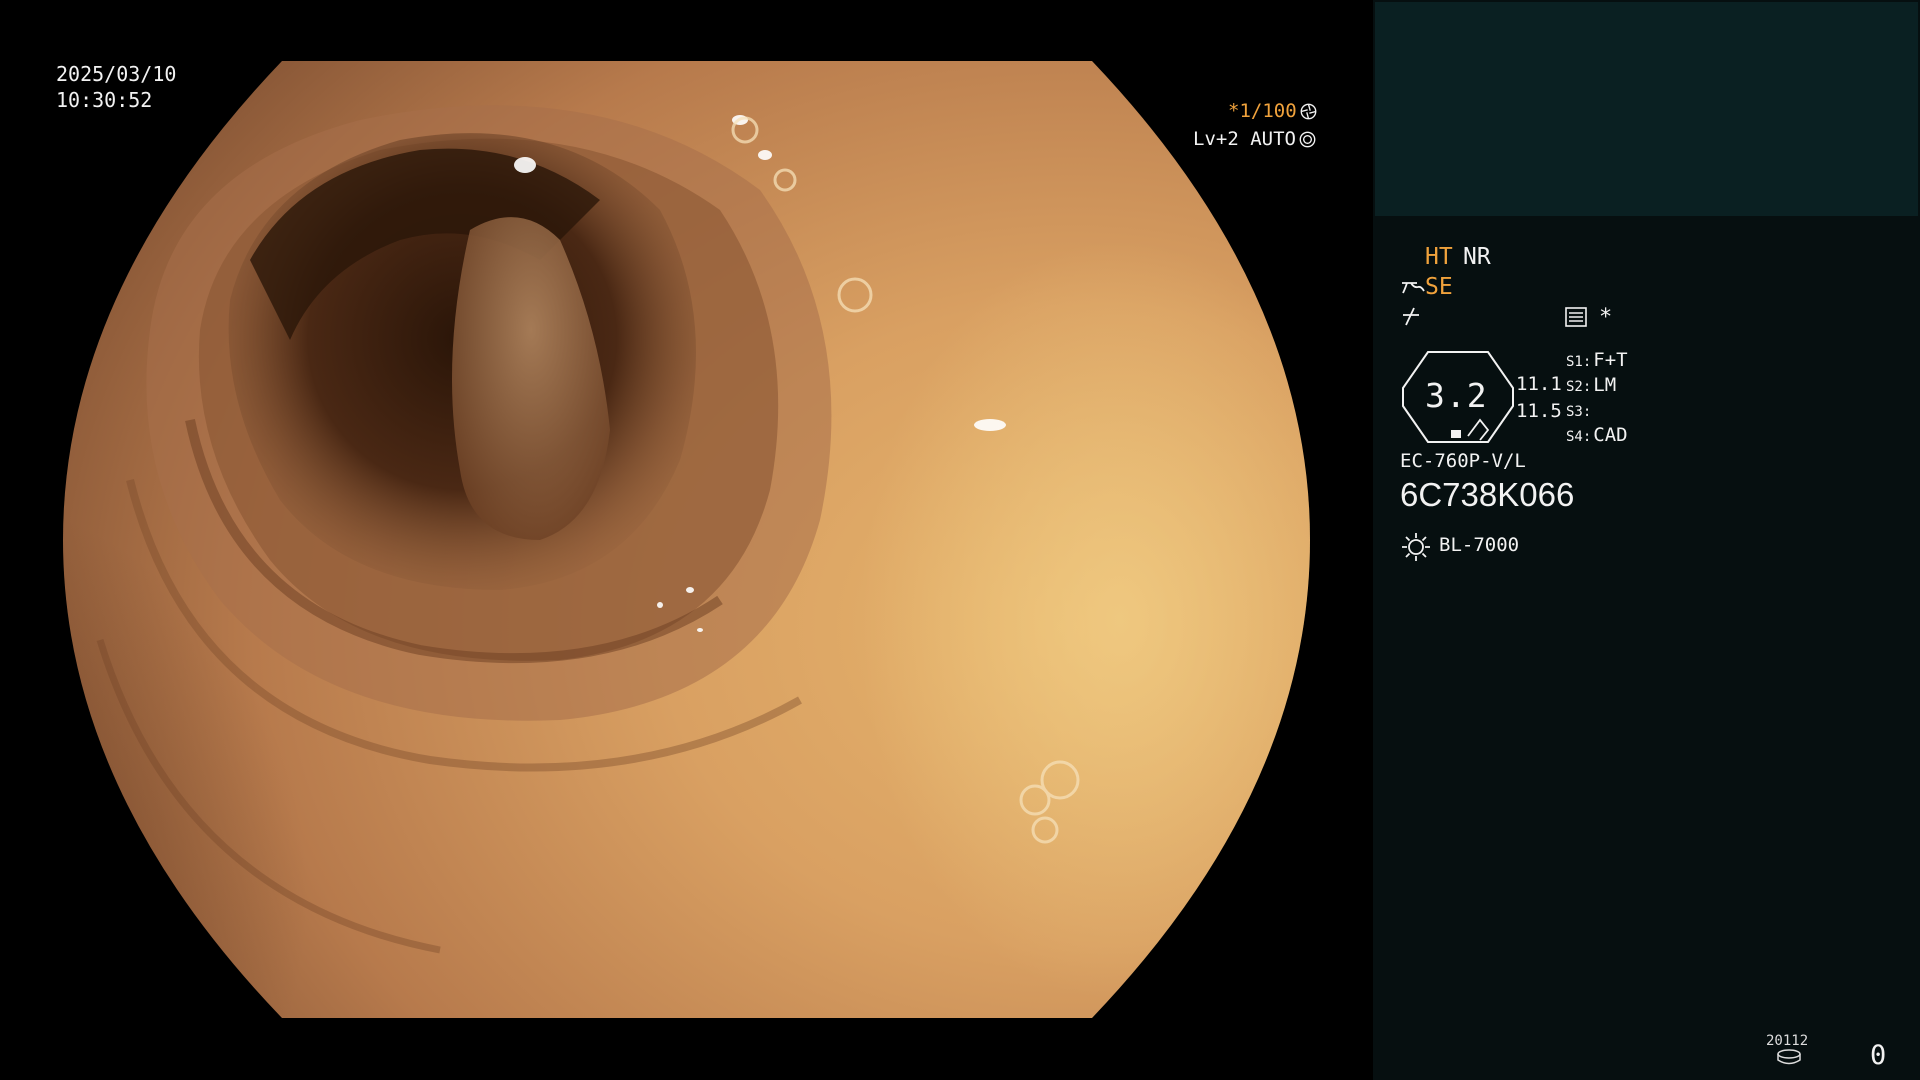  Describe the element at coordinates (1878, 1055) in the screenshot. I see `image-counter: 0` at that location.